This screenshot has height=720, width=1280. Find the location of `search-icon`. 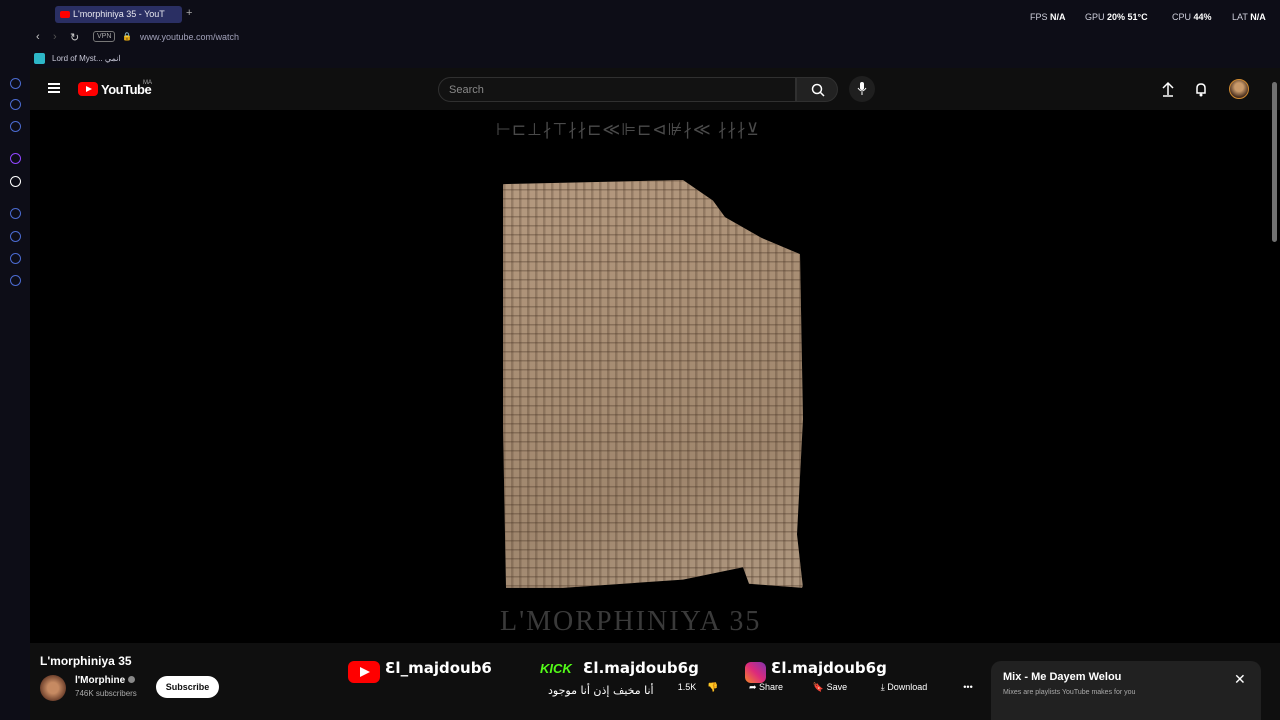

search-icon is located at coordinates (818, 90).